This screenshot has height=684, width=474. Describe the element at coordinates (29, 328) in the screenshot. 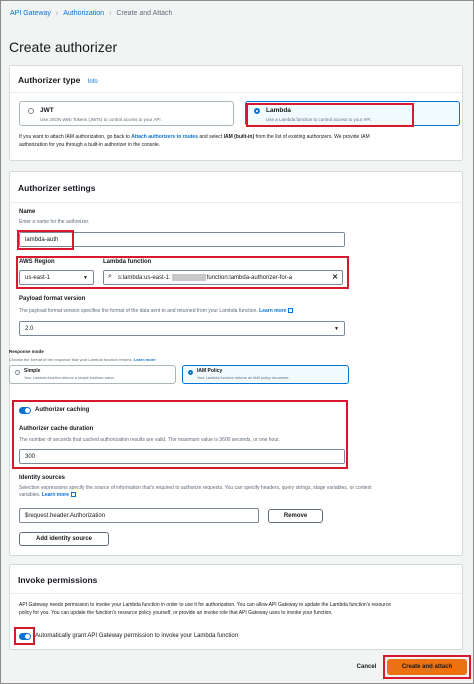

I see `payload-version-value: 2.0` at that location.